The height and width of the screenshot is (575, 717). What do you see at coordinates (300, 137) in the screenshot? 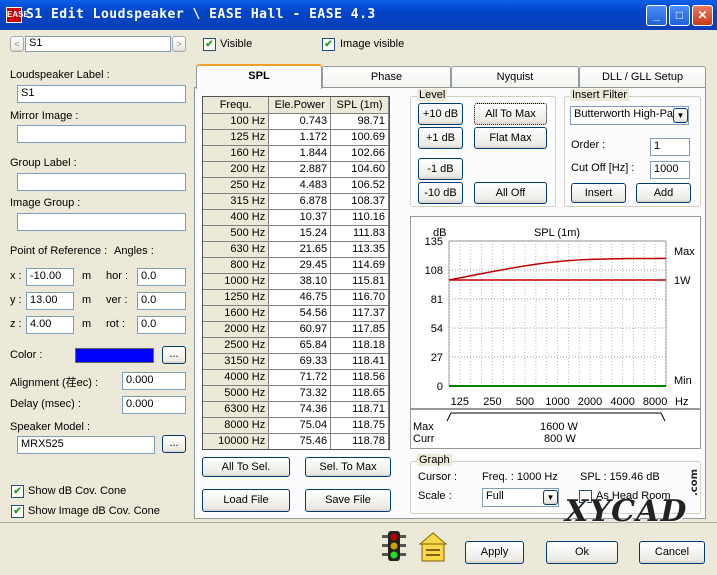
I see `cell-power: 1.172` at bounding box center [300, 137].